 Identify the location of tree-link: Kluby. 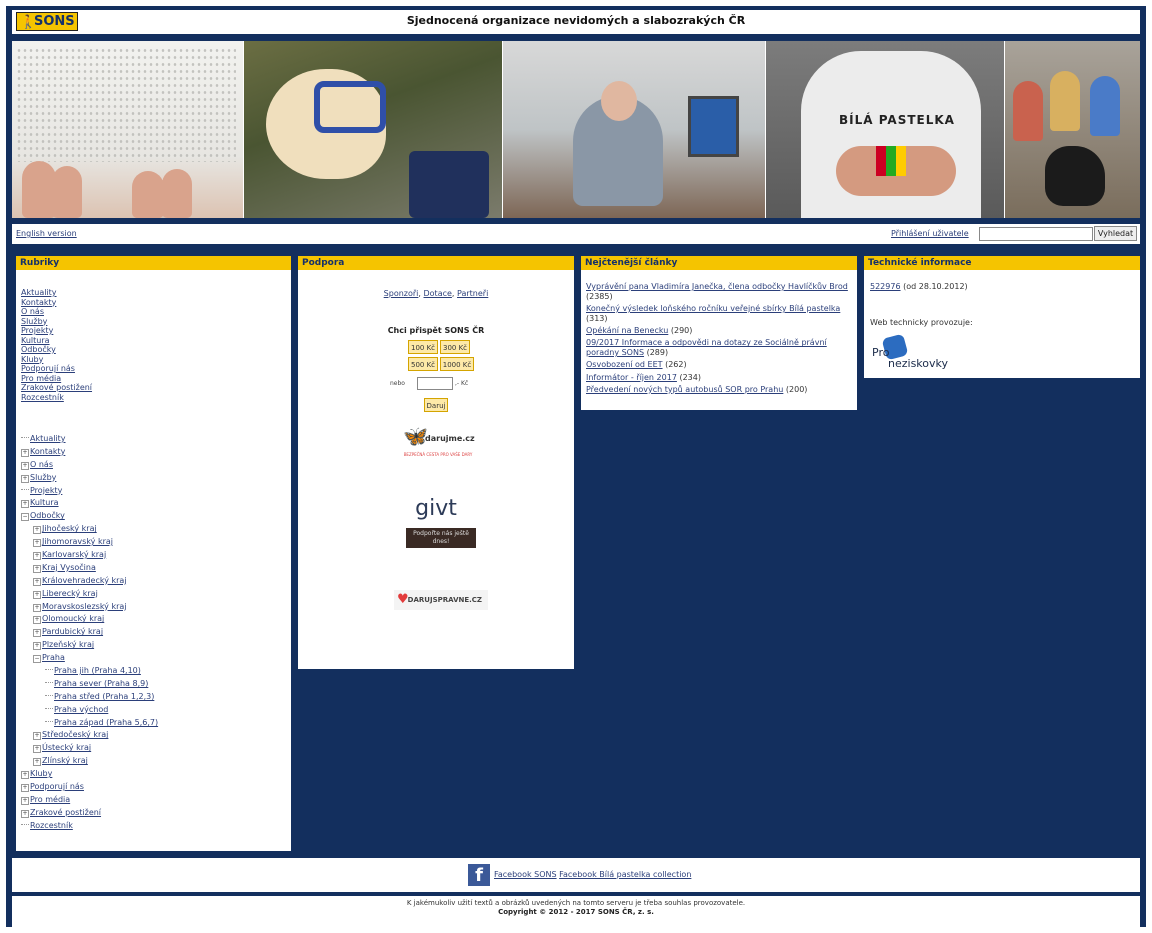
(41, 773).